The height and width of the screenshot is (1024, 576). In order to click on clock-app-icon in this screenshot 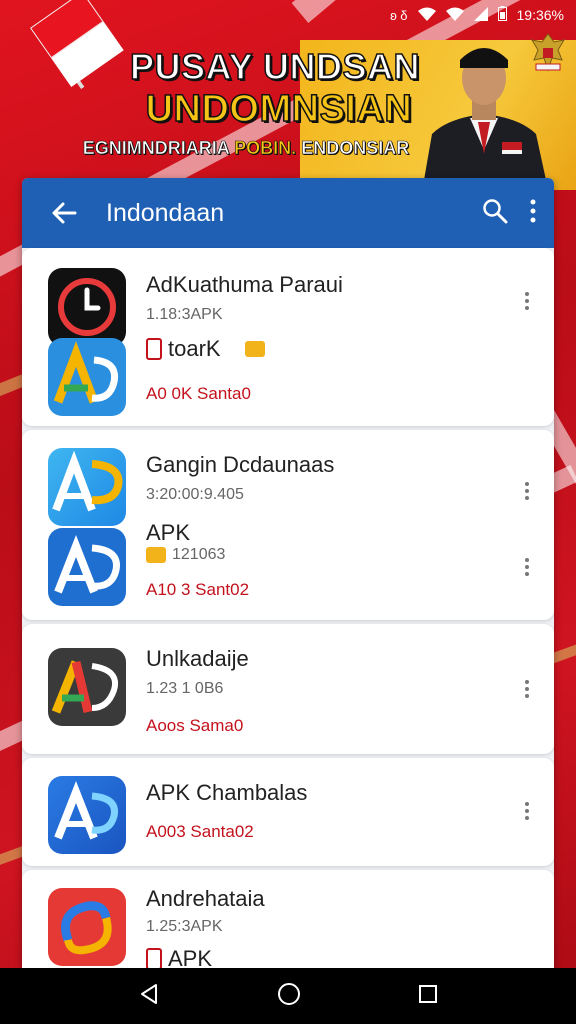, I will do `click(87, 307)`.